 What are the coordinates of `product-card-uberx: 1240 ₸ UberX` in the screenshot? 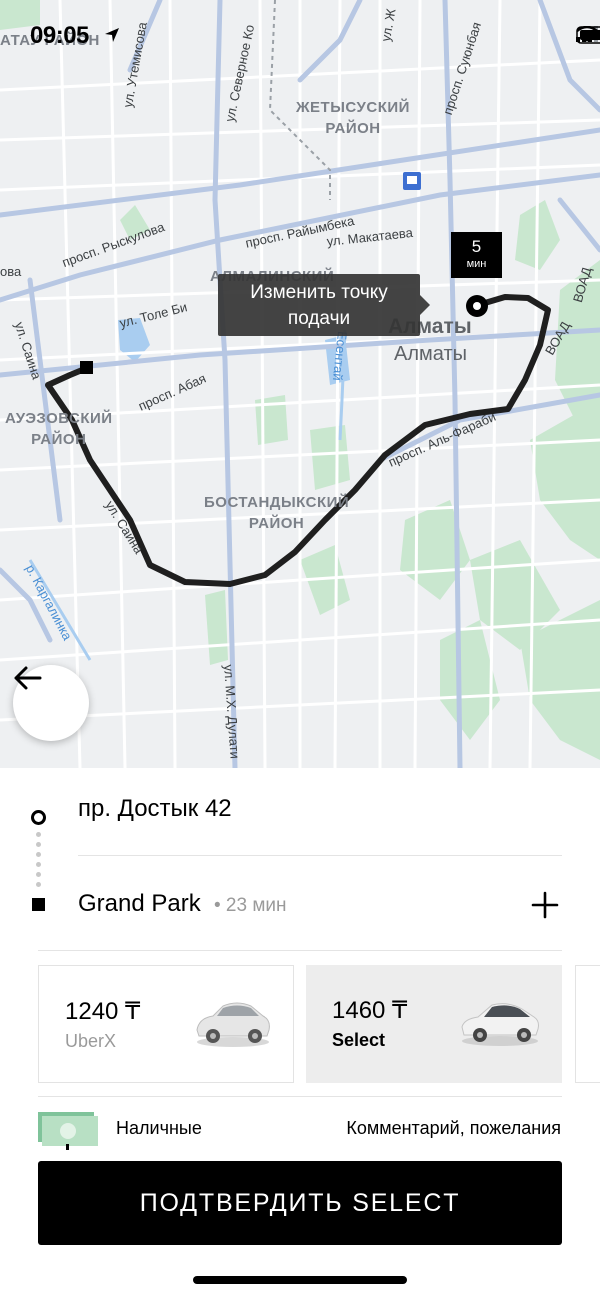 It's located at (166, 1024).